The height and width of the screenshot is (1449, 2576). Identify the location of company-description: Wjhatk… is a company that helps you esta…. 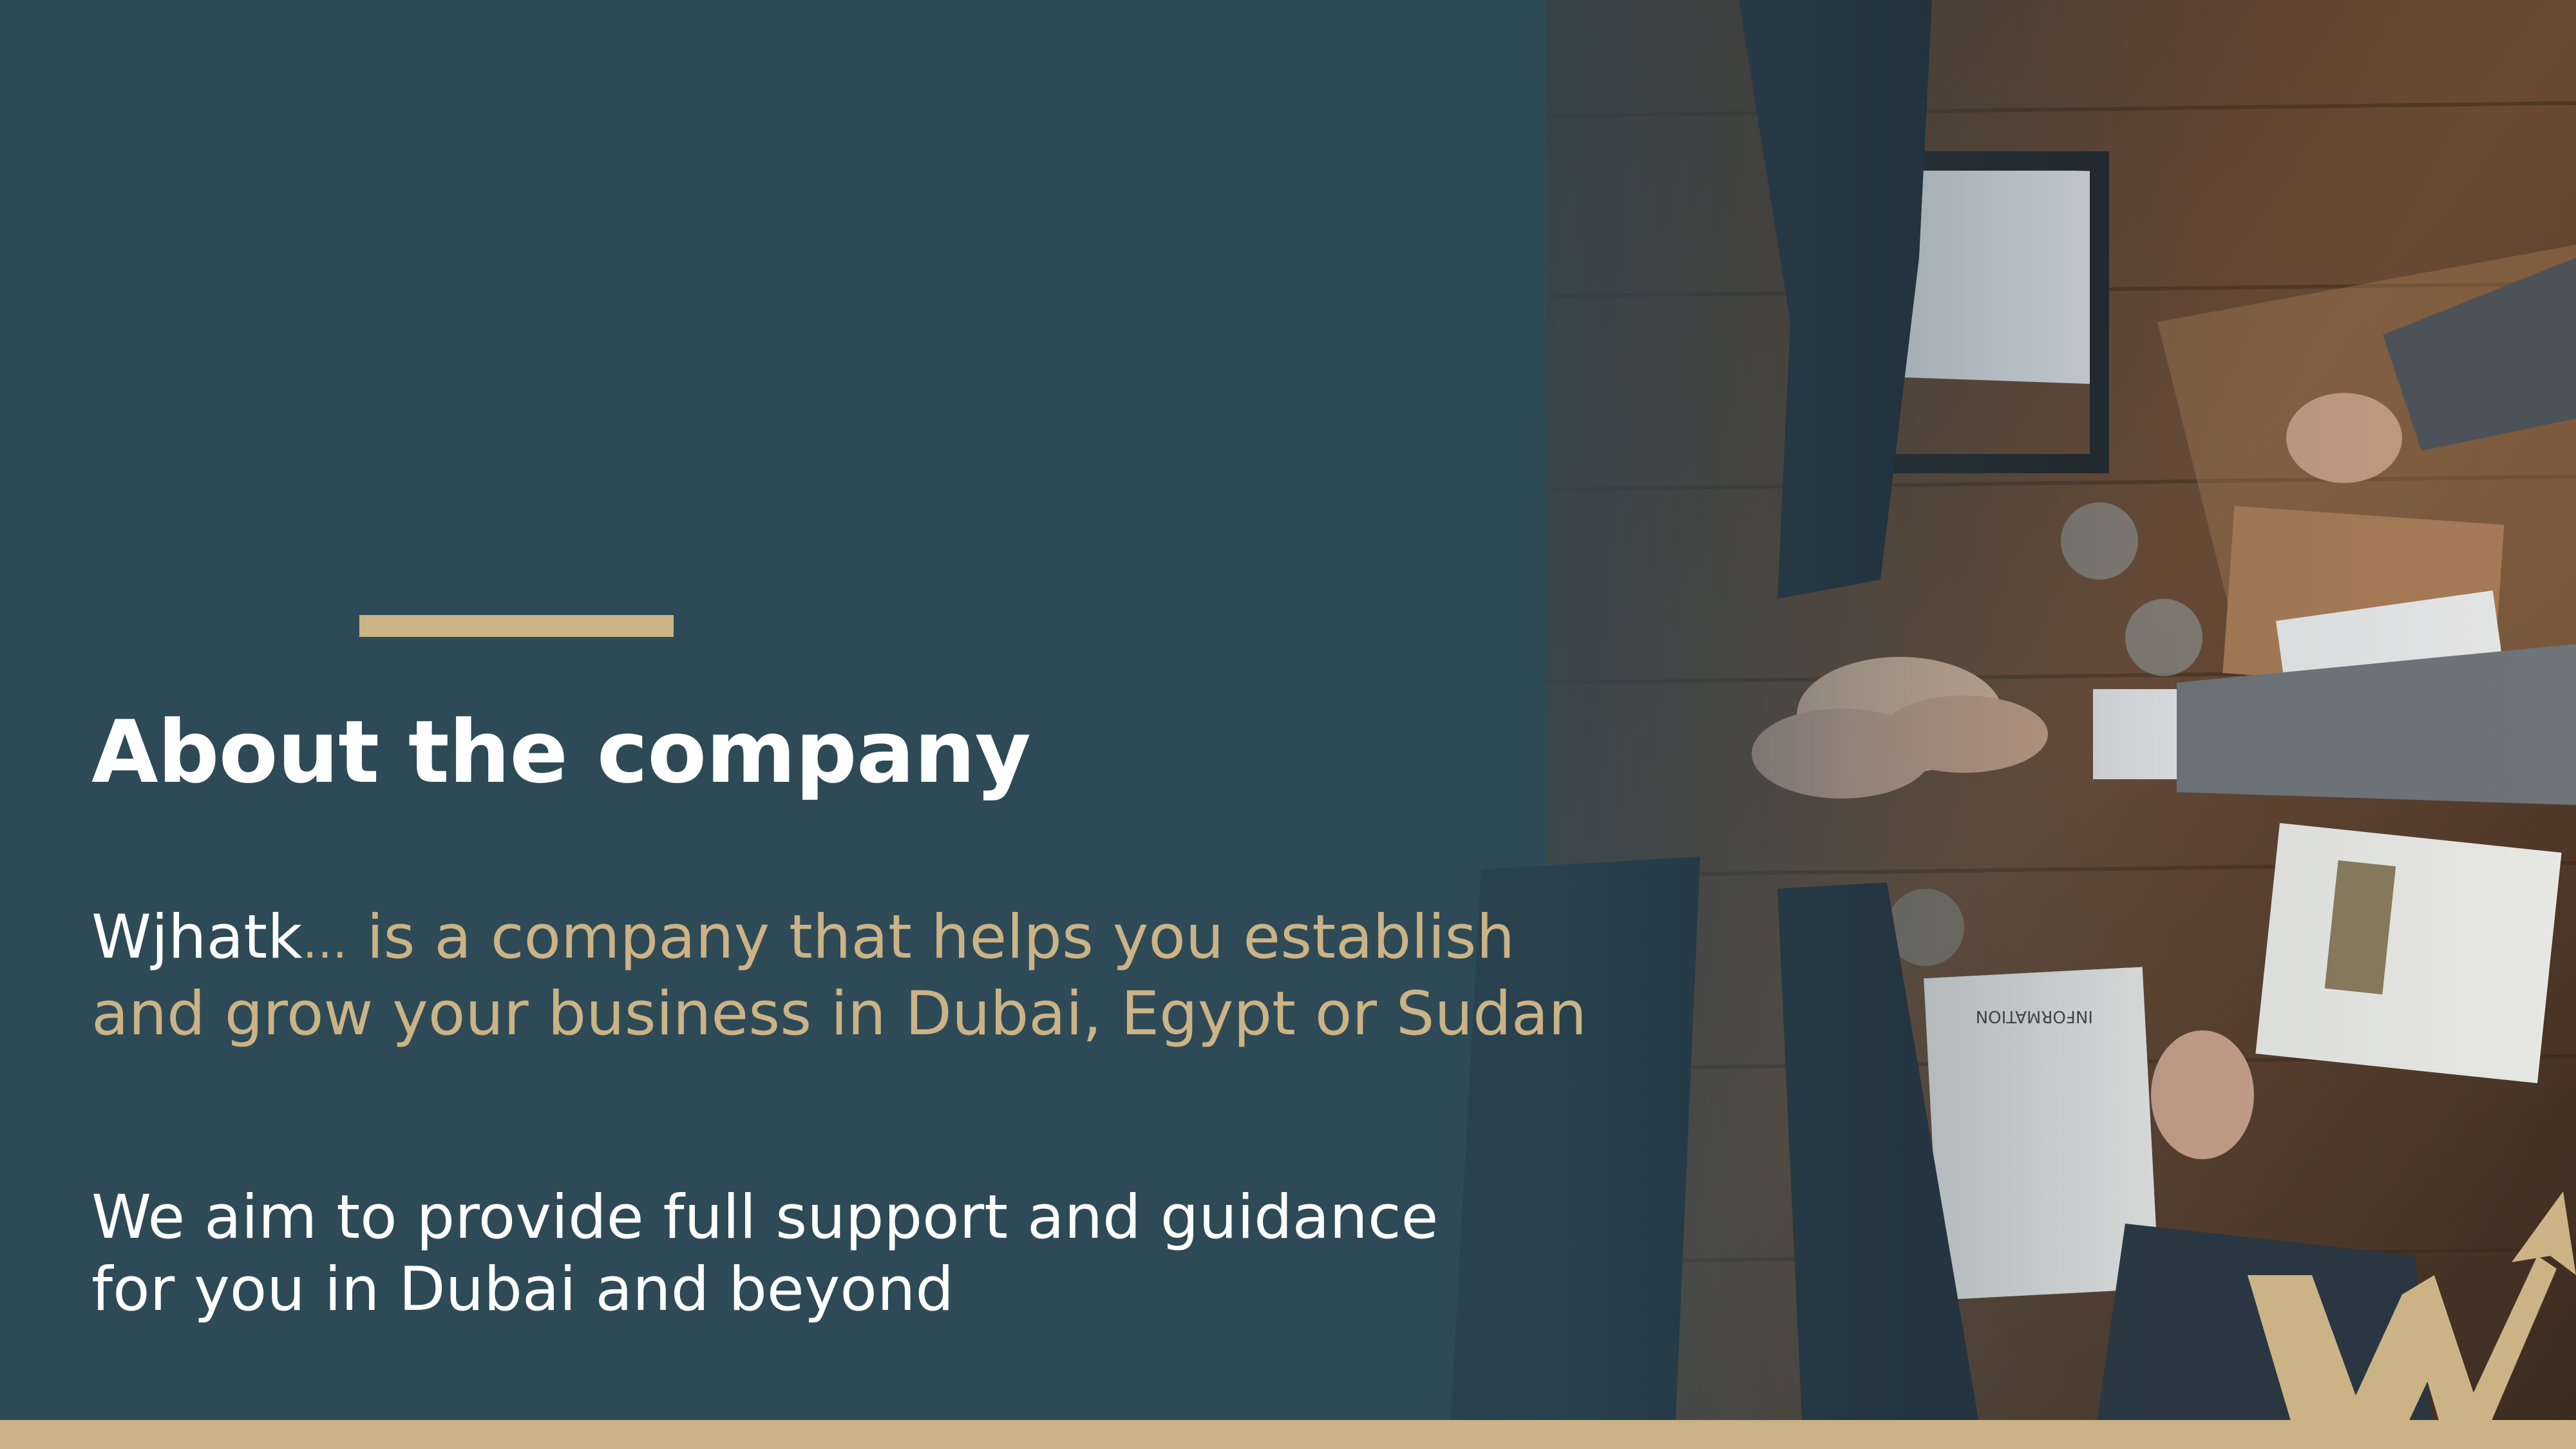
(880, 976).